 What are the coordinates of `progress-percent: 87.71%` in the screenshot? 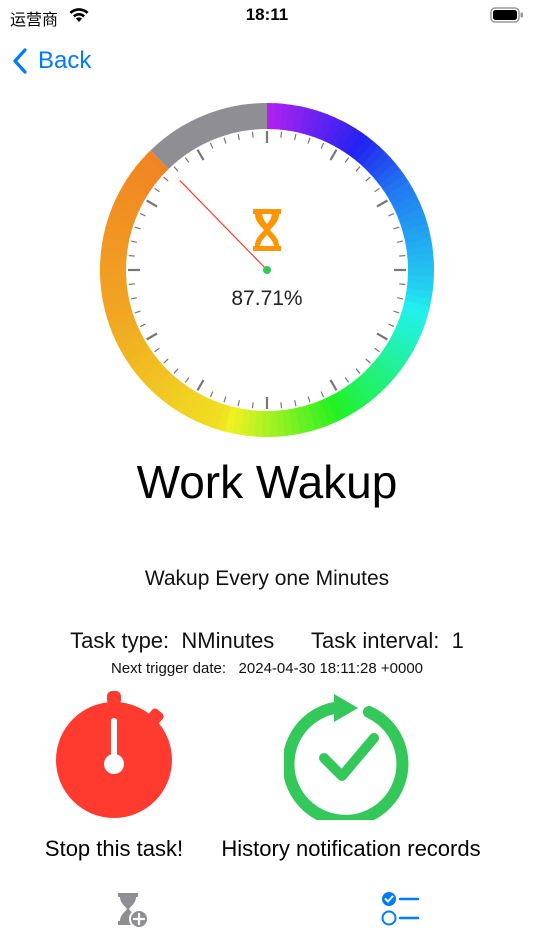 It's located at (267, 298).